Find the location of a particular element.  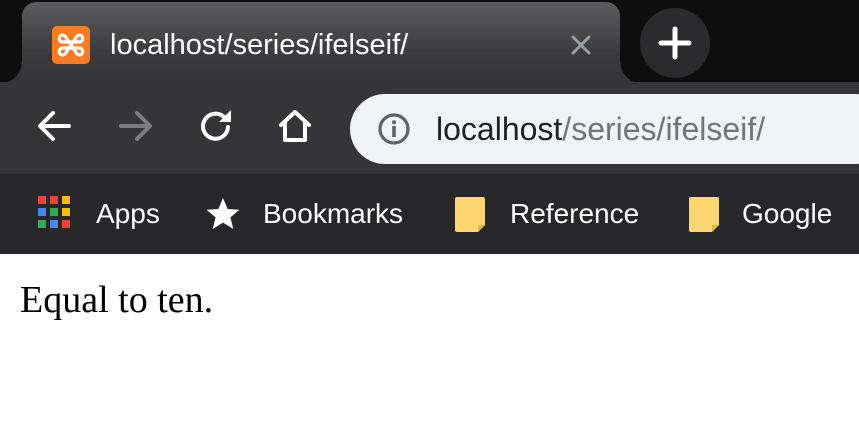

back-button is located at coordinates (55, 126).